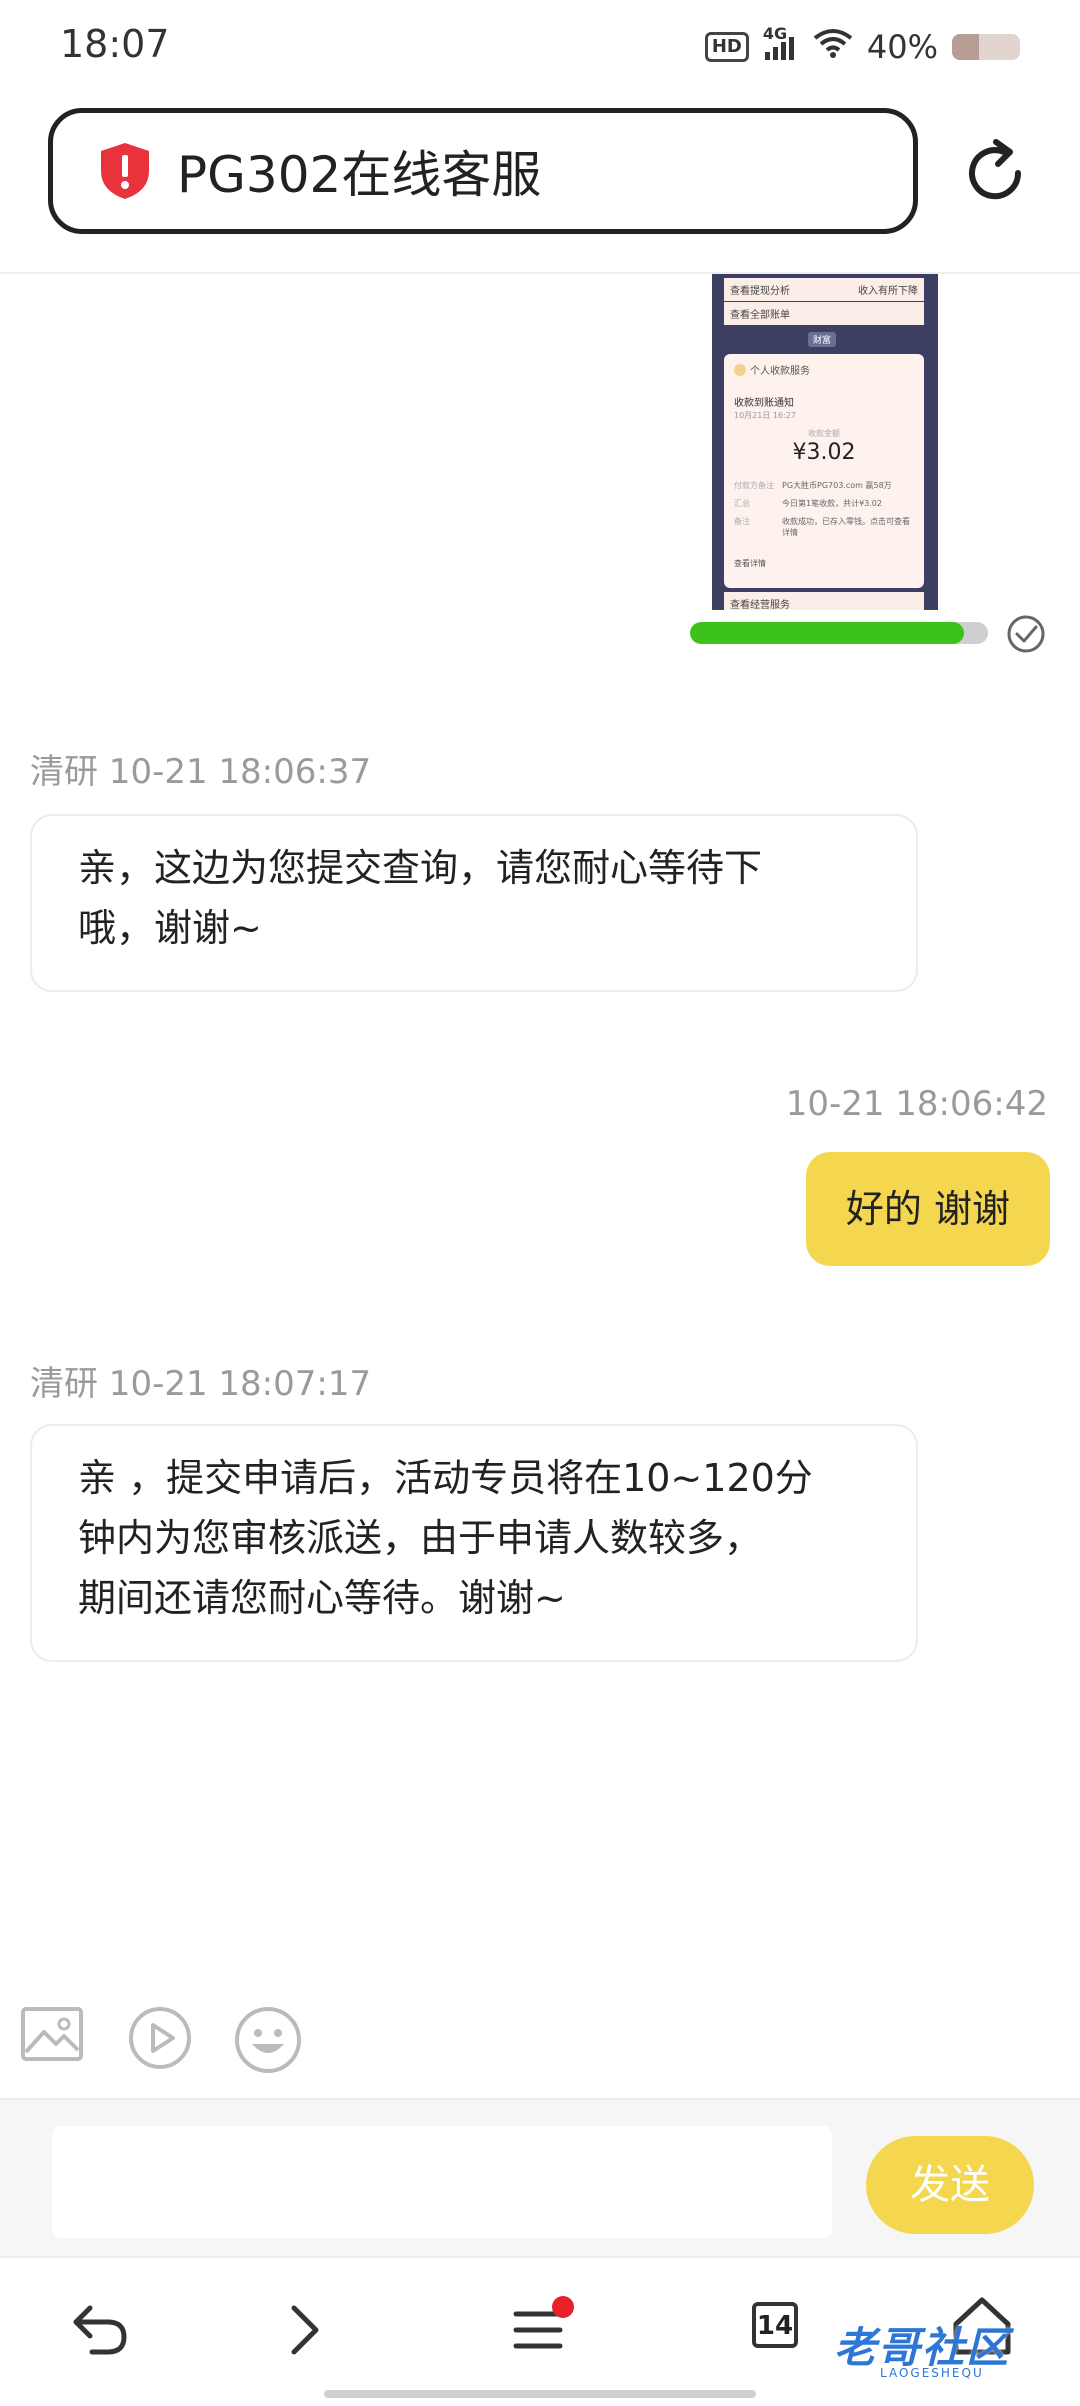 The image size is (1080, 2406). I want to click on sender-label: 清研 10-21 18:06:37, so click(201, 772).